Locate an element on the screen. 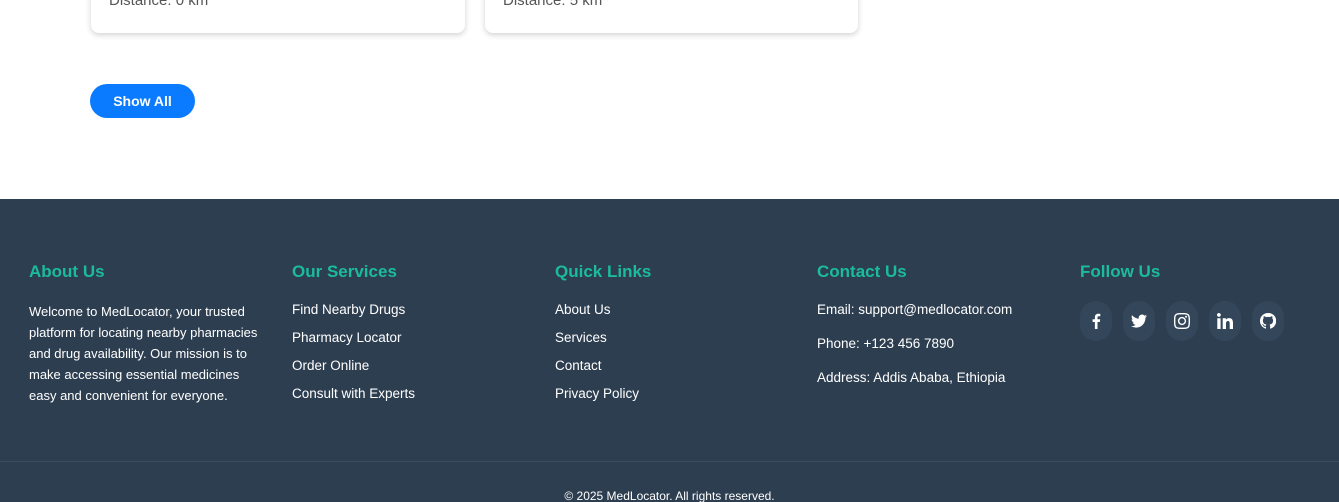  service-link-pharmacy-locator: Pharmacy Locator is located at coordinates (353, 344).